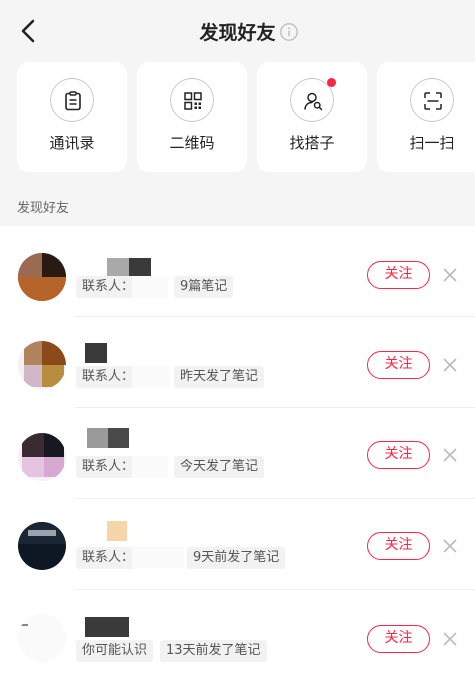 Image resolution: width=475 pixels, height=684 pixels. I want to click on top-bar: 发现好友, so click(237, 31).